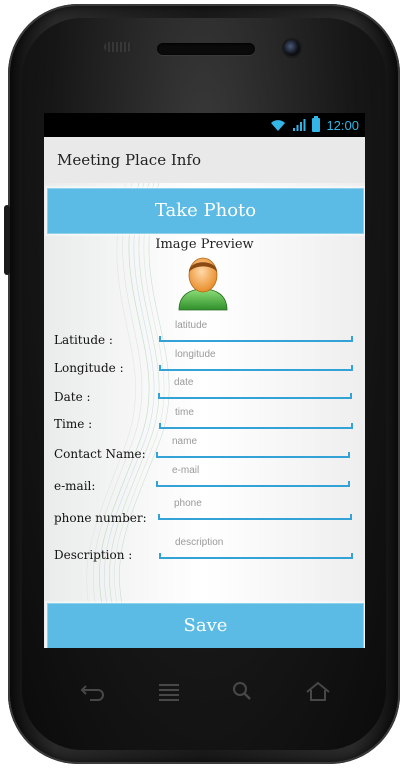 The image size is (408, 770). Describe the element at coordinates (256, 418) in the screenshot. I see `time-field: time` at that location.